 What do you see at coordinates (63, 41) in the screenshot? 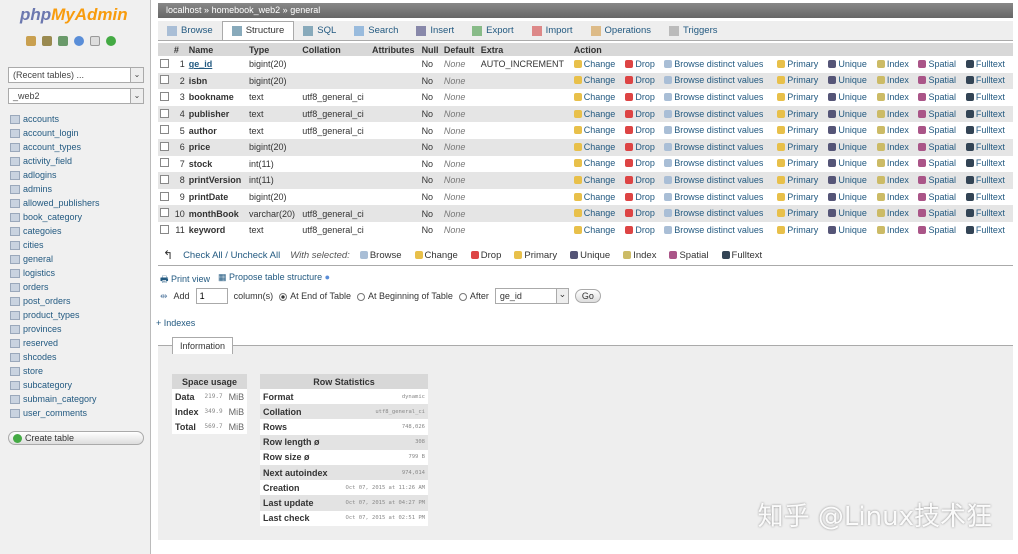
I see `query-window-icon` at bounding box center [63, 41].